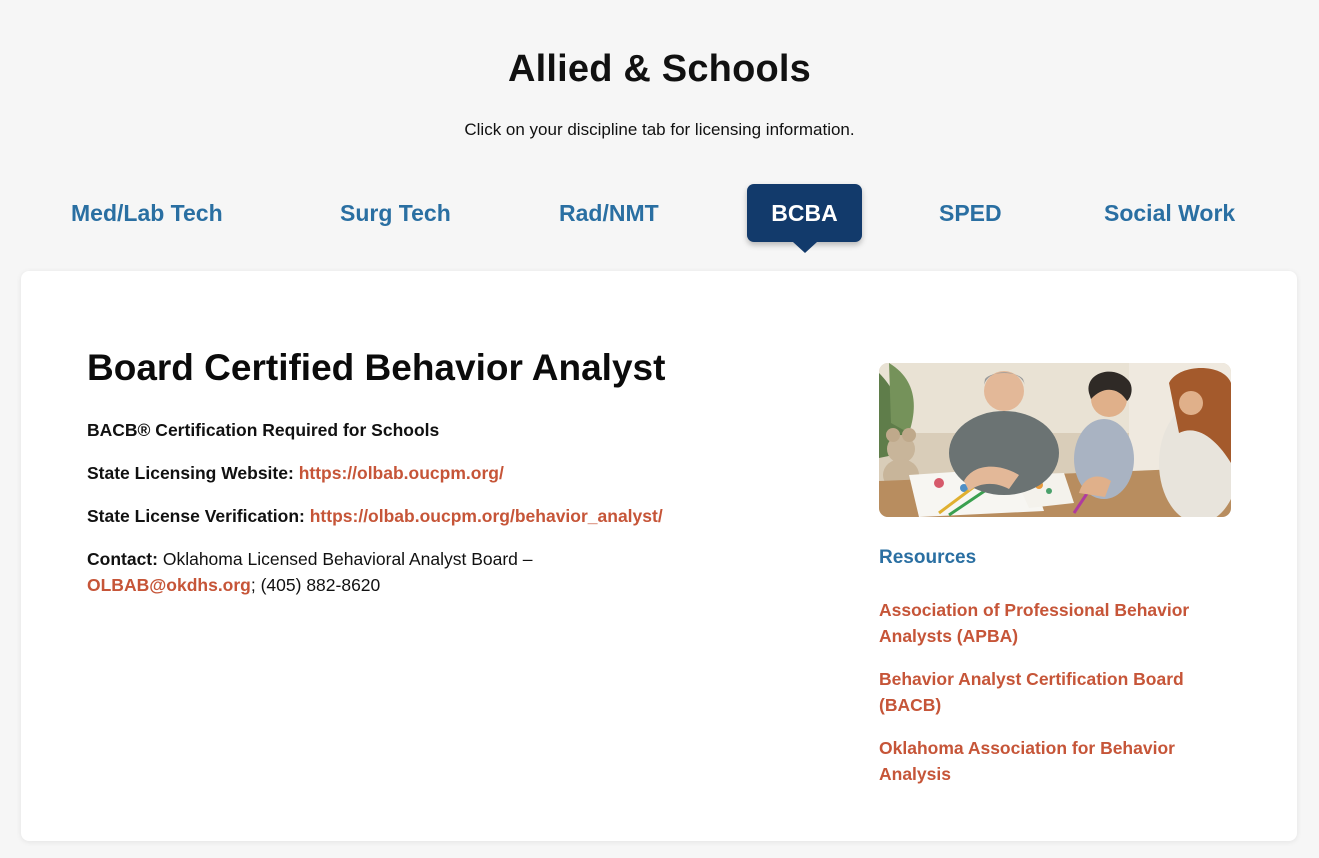  Describe the element at coordinates (1169, 213) in the screenshot. I see `tab-social-work: Social Work` at that location.